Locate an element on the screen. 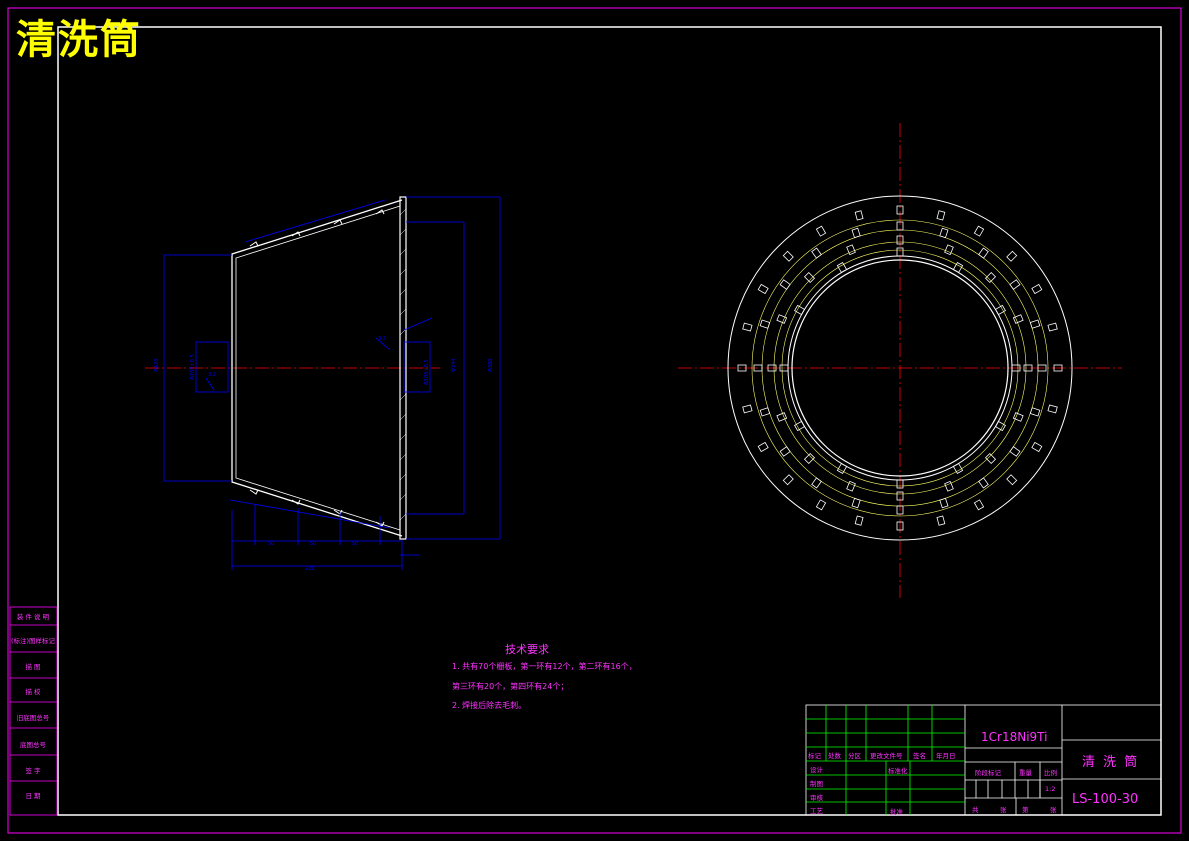  side-label: 旧底图总号 is located at coordinates (33, 718).